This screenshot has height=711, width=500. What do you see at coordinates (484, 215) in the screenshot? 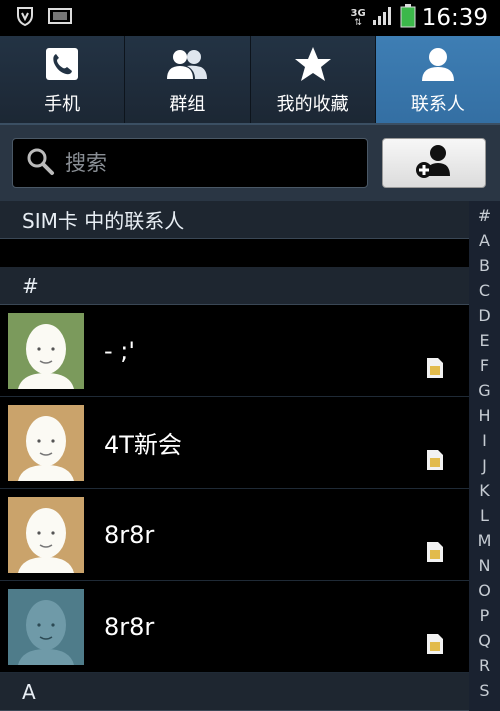
I see `index-letter: #` at bounding box center [484, 215].